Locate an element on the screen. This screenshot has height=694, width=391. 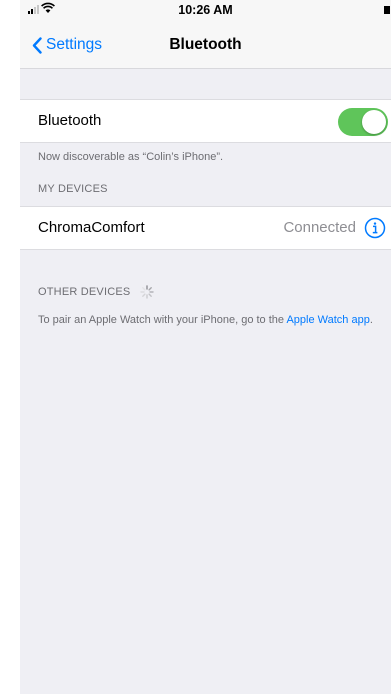
bluetooth-toggle is located at coordinates (363, 122).